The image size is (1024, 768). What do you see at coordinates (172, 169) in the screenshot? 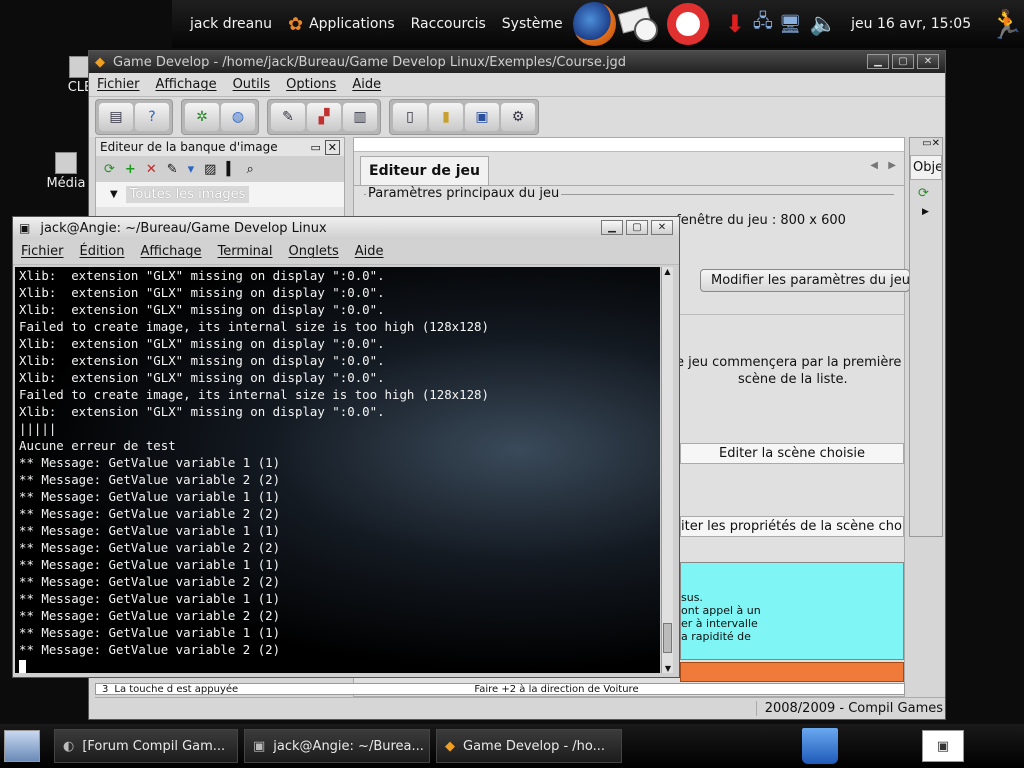
I see `edit-icon: ✎` at bounding box center [172, 169].